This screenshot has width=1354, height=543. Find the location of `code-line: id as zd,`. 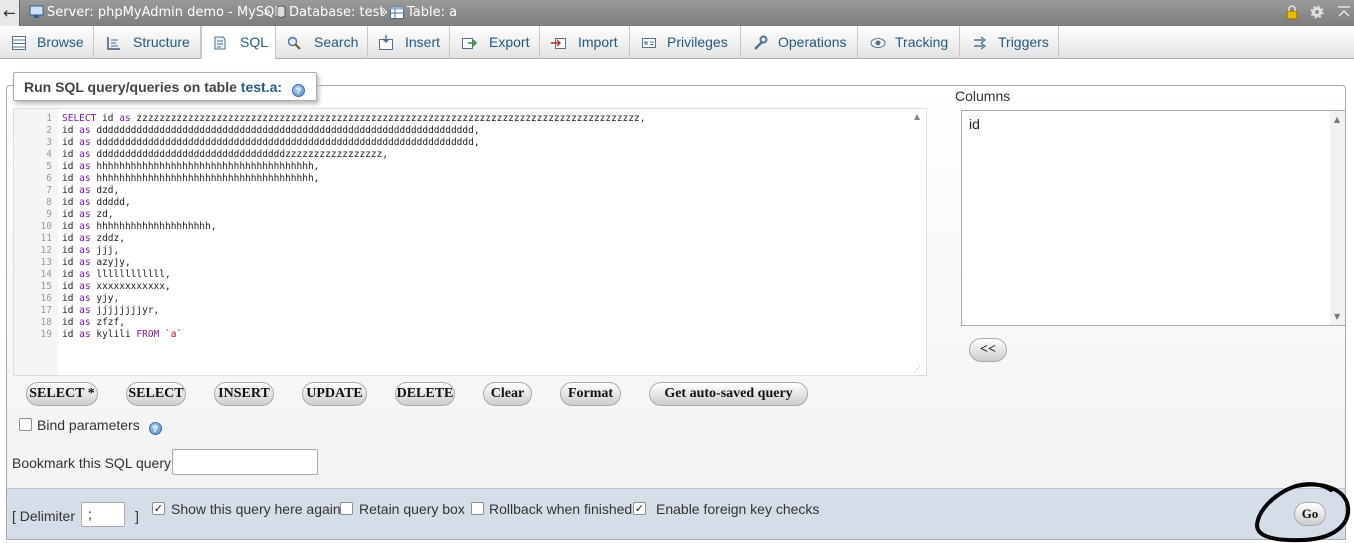

code-line: id as zd, is located at coordinates (486, 215).